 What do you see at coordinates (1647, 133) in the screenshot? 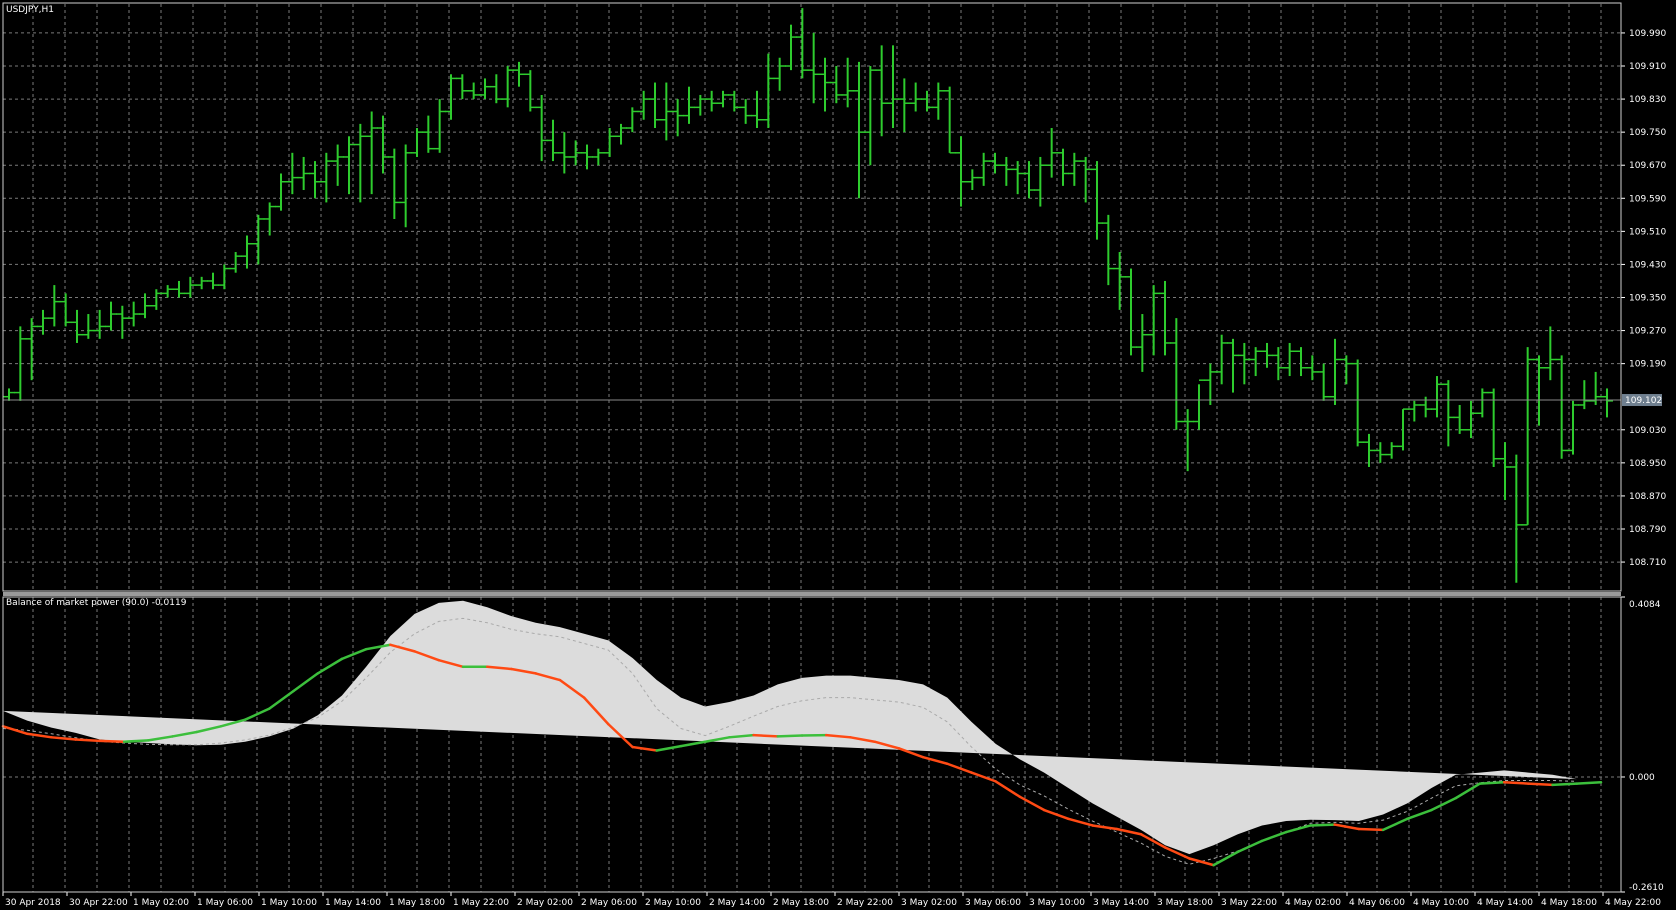
I see `price-tick-label: 109.750` at bounding box center [1647, 133].